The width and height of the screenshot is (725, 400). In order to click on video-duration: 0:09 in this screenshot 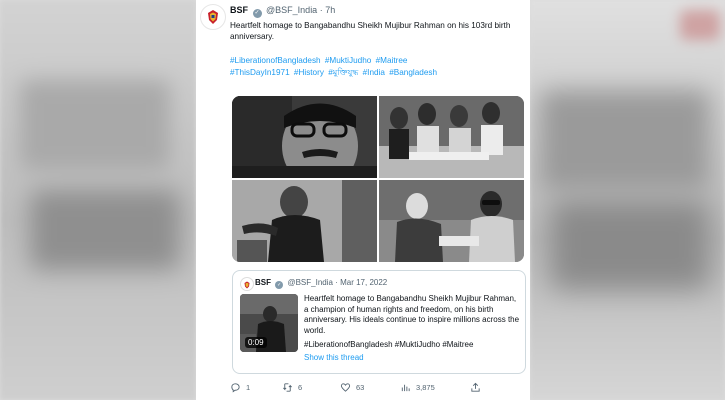, I will do `click(256, 342)`.